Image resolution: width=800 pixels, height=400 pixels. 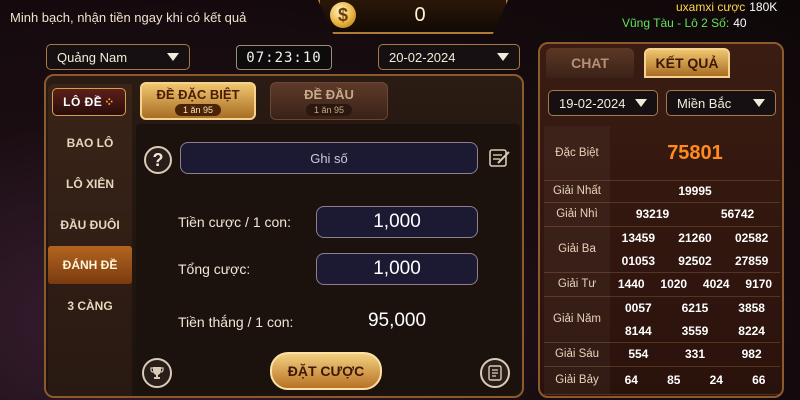 What do you see at coordinates (577, 284) in the screenshot?
I see `prize-label: Giải Tư` at bounding box center [577, 284].